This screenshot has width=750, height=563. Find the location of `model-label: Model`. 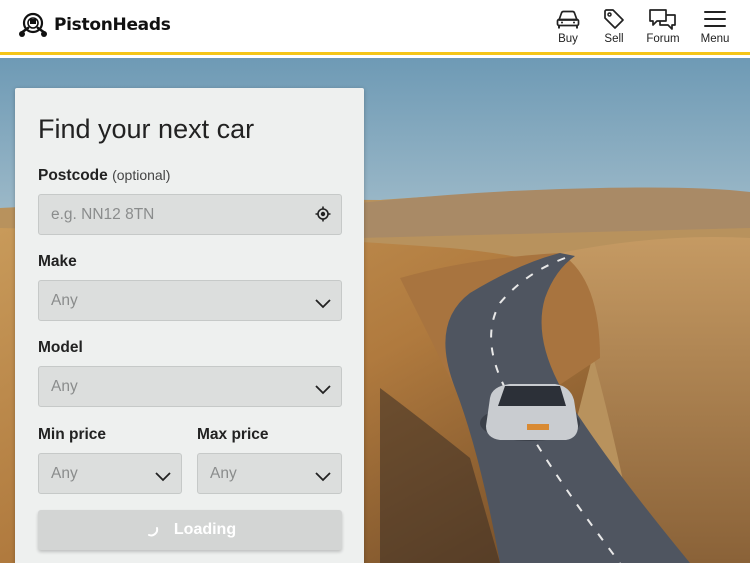

model-label: Model is located at coordinates (60, 347).